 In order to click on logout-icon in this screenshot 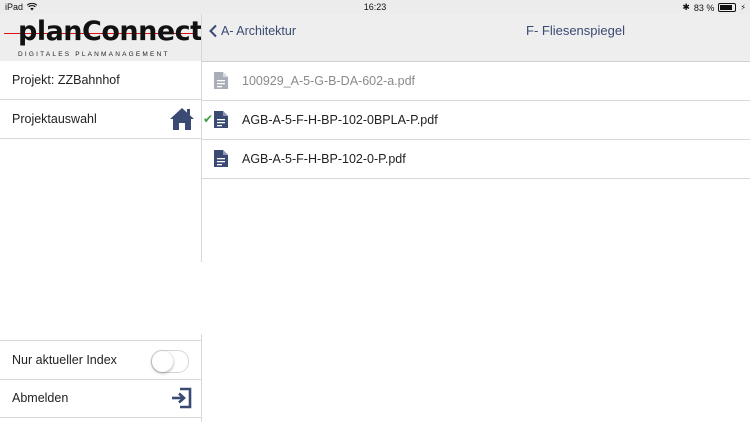, I will do `click(182, 399)`.